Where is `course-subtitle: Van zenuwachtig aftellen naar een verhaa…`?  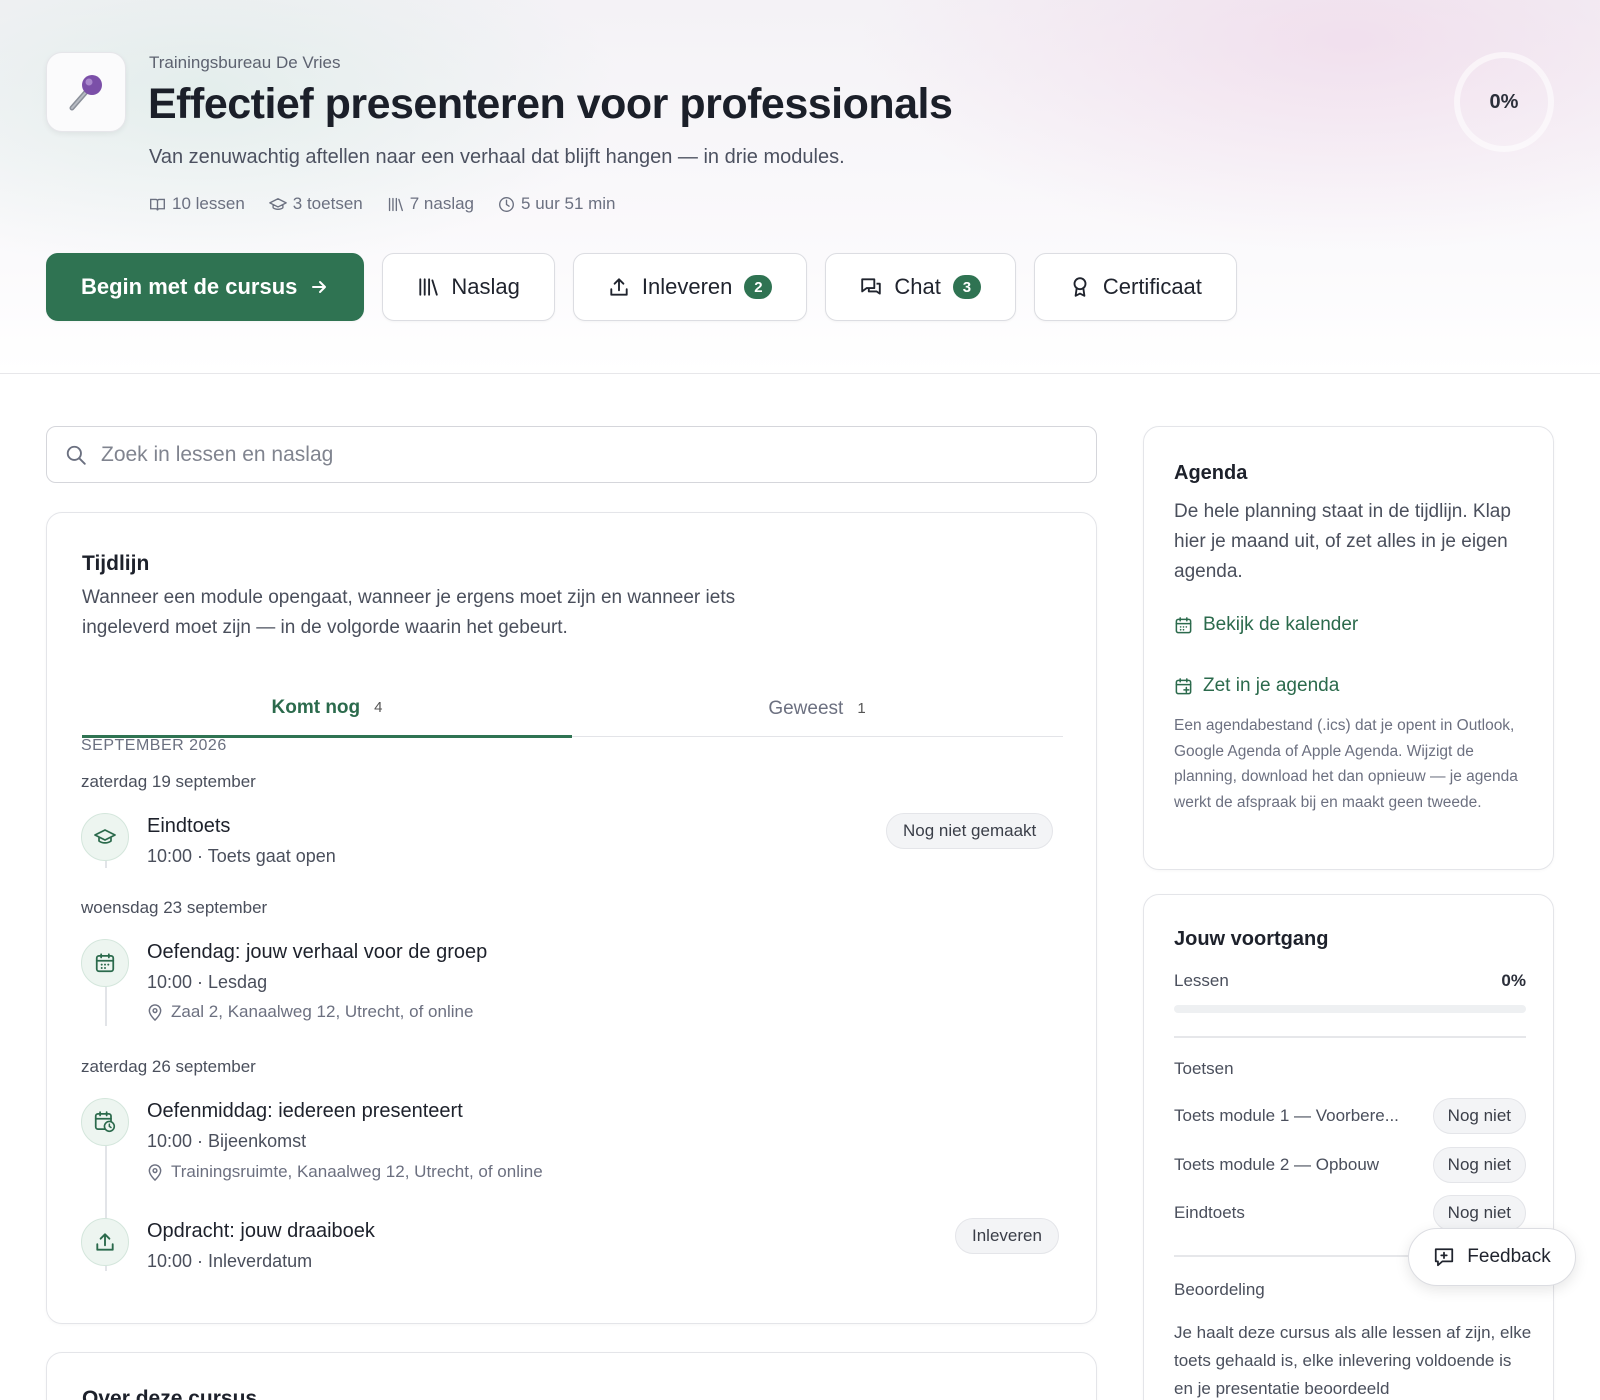
course-subtitle: Van zenuwachtig aftellen naar een verhaa… is located at coordinates (497, 157).